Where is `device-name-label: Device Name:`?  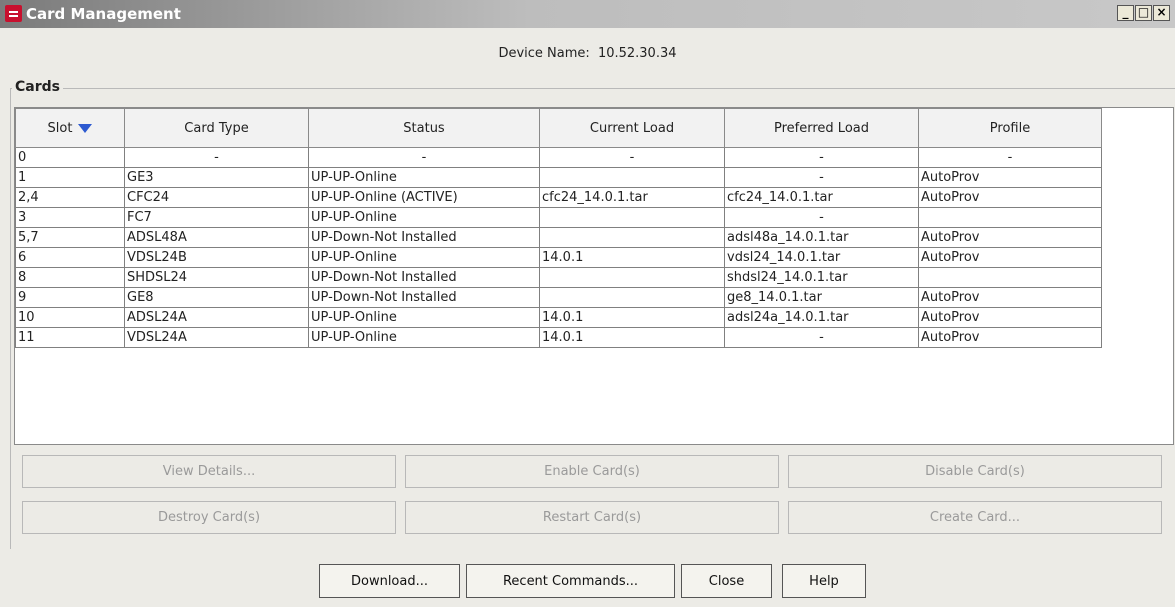 device-name-label: Device Name: is located at coordinates (544, 53).